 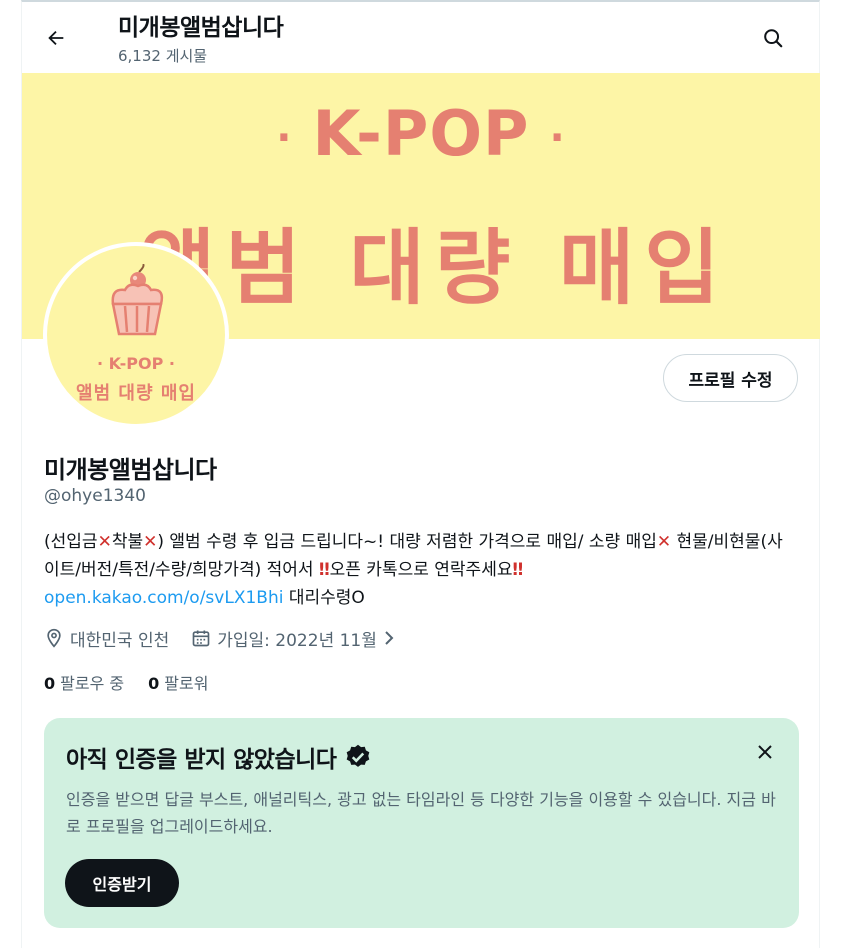 What do you see at coordinates (84, 682) in the screenshot?
I see `following-link: 0 팔로우 중` at bounding box center [84, 682].